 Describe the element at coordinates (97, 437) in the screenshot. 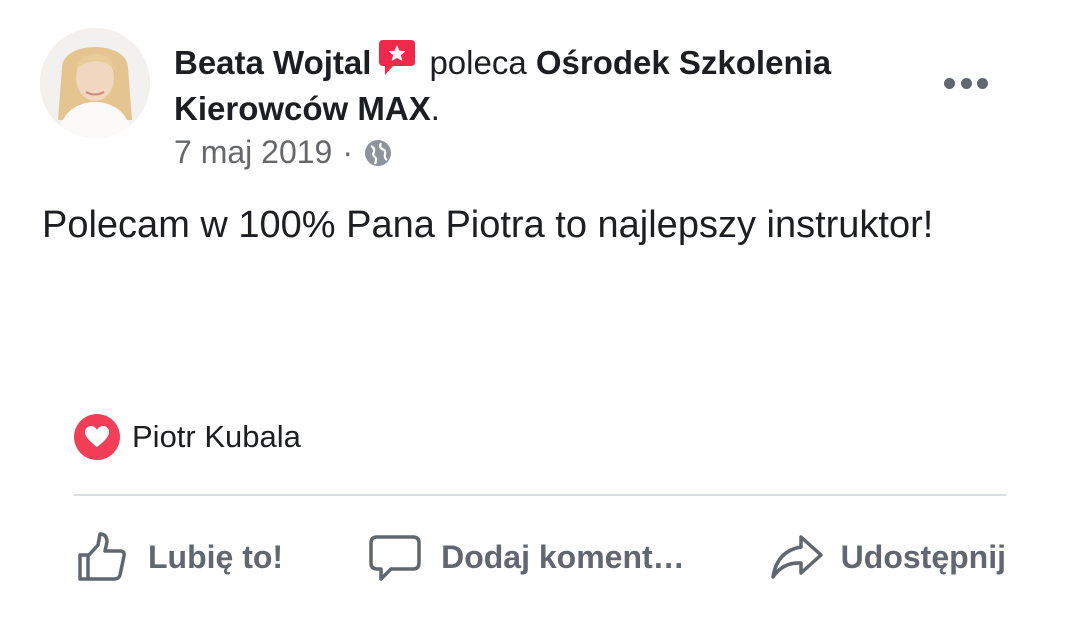

I see `love-heart-icon` at that location.